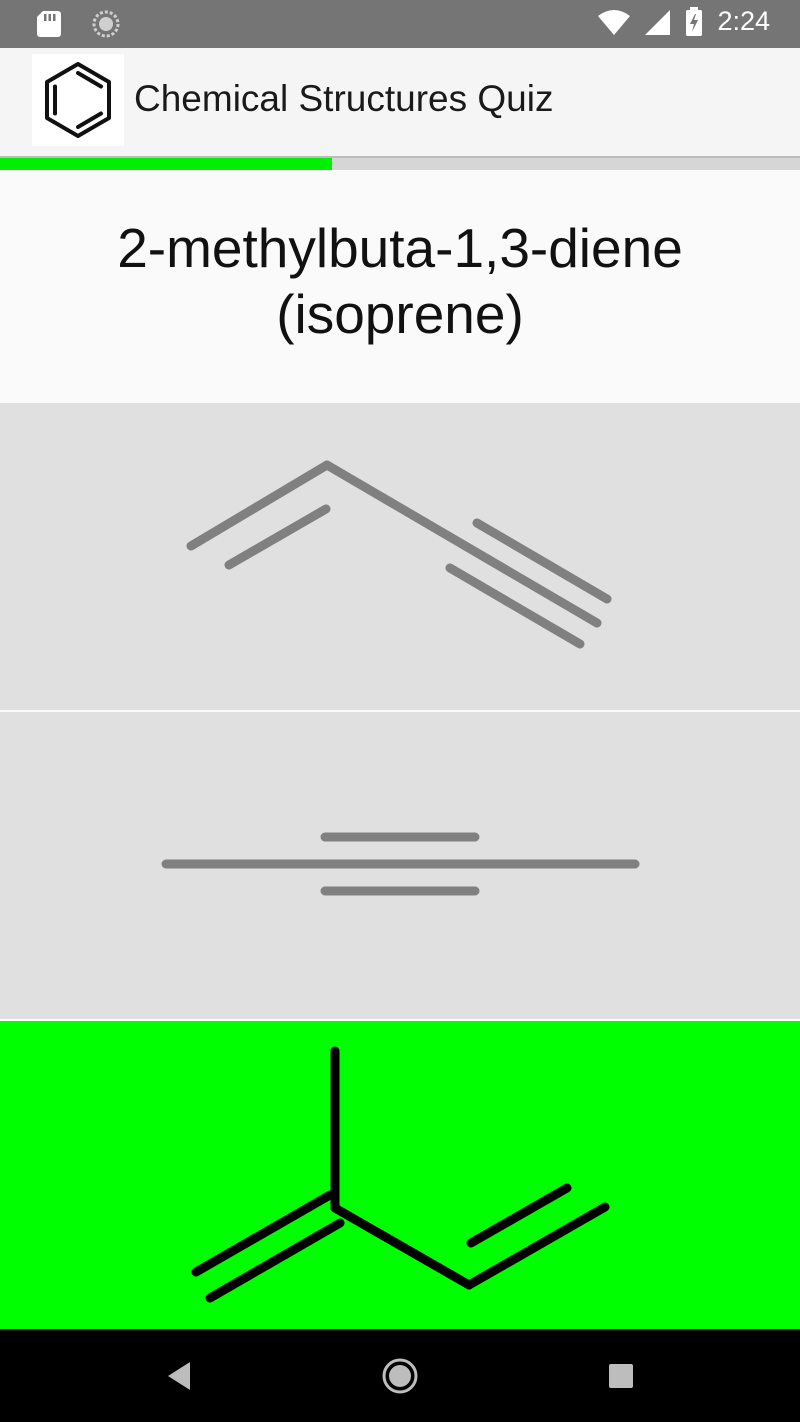 The image size is (800, 1422). I want to click on status-time: 2:24, so click(743, 21).